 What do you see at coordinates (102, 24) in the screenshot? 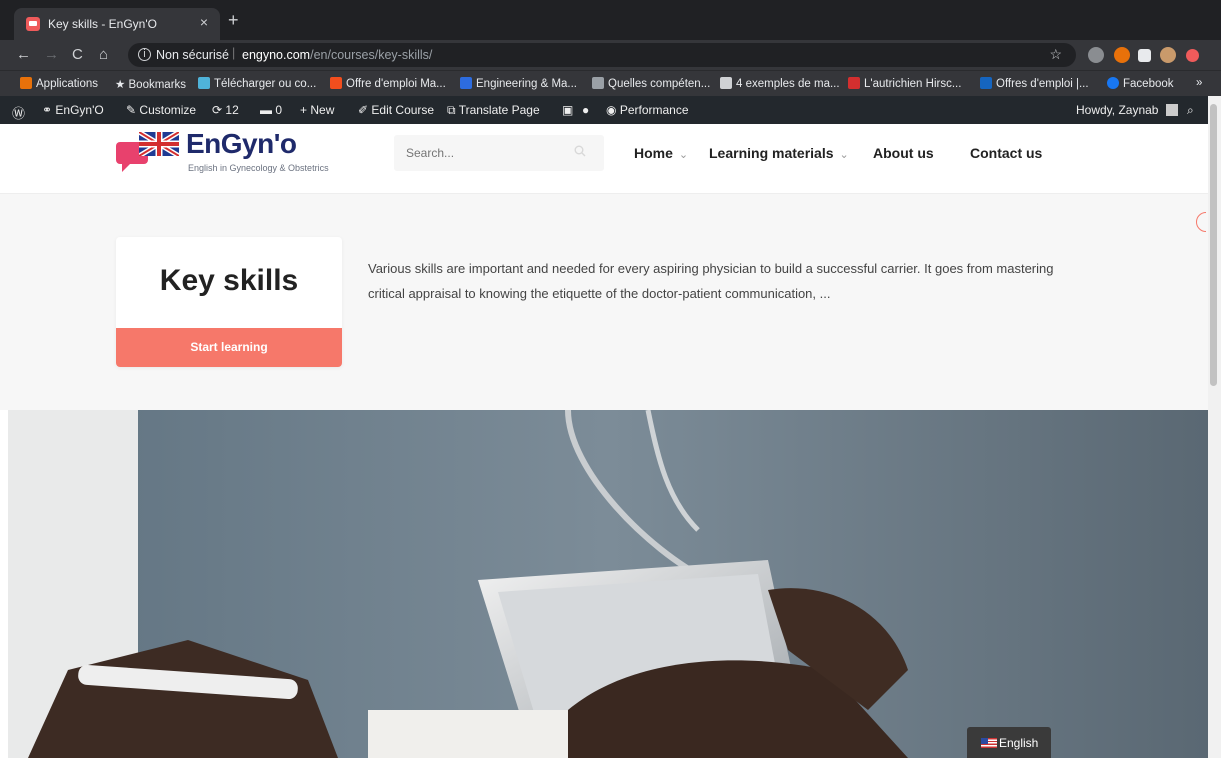
I see `tab-title: Key skills - EnGyn'O` at bounding box center [102, 24].